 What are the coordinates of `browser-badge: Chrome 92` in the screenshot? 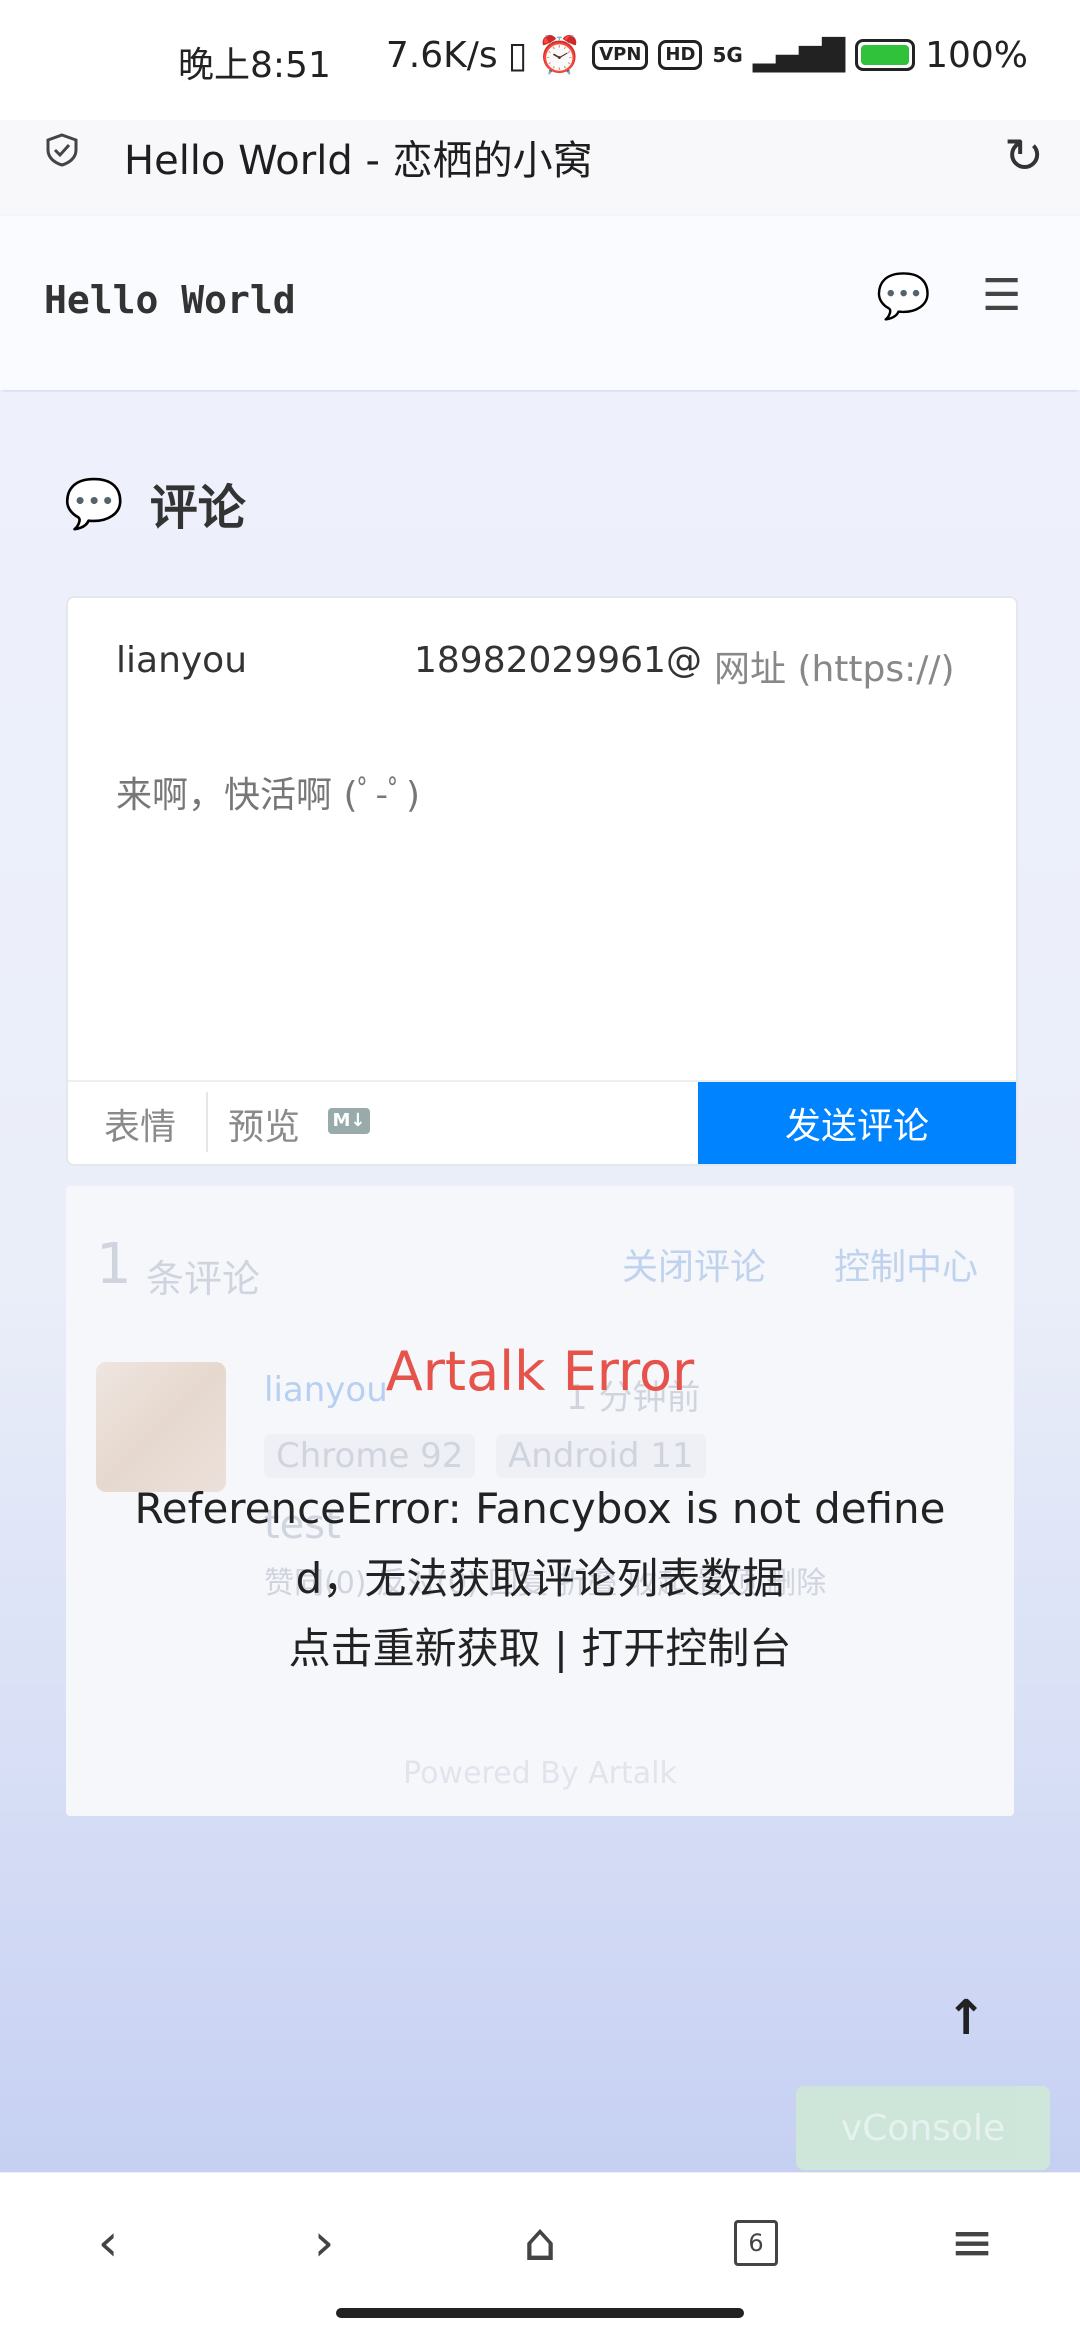 It's located at (370, 1456).